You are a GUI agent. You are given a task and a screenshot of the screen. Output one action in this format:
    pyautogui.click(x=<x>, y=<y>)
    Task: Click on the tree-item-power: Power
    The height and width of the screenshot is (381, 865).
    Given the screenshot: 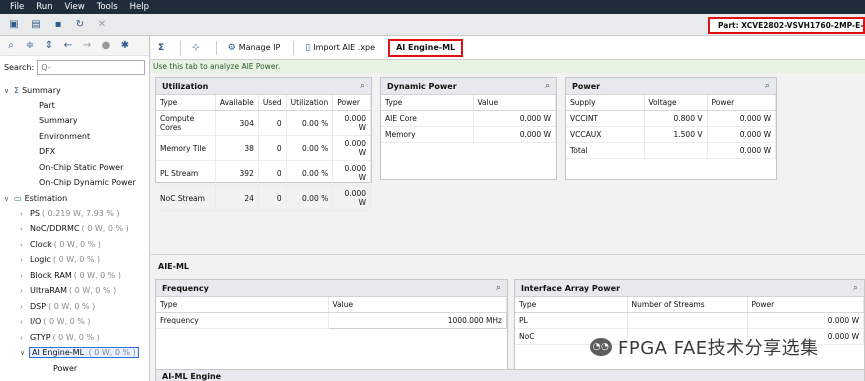 What is the action you would take?
    pyautogui.click(x=65, y=368)
    